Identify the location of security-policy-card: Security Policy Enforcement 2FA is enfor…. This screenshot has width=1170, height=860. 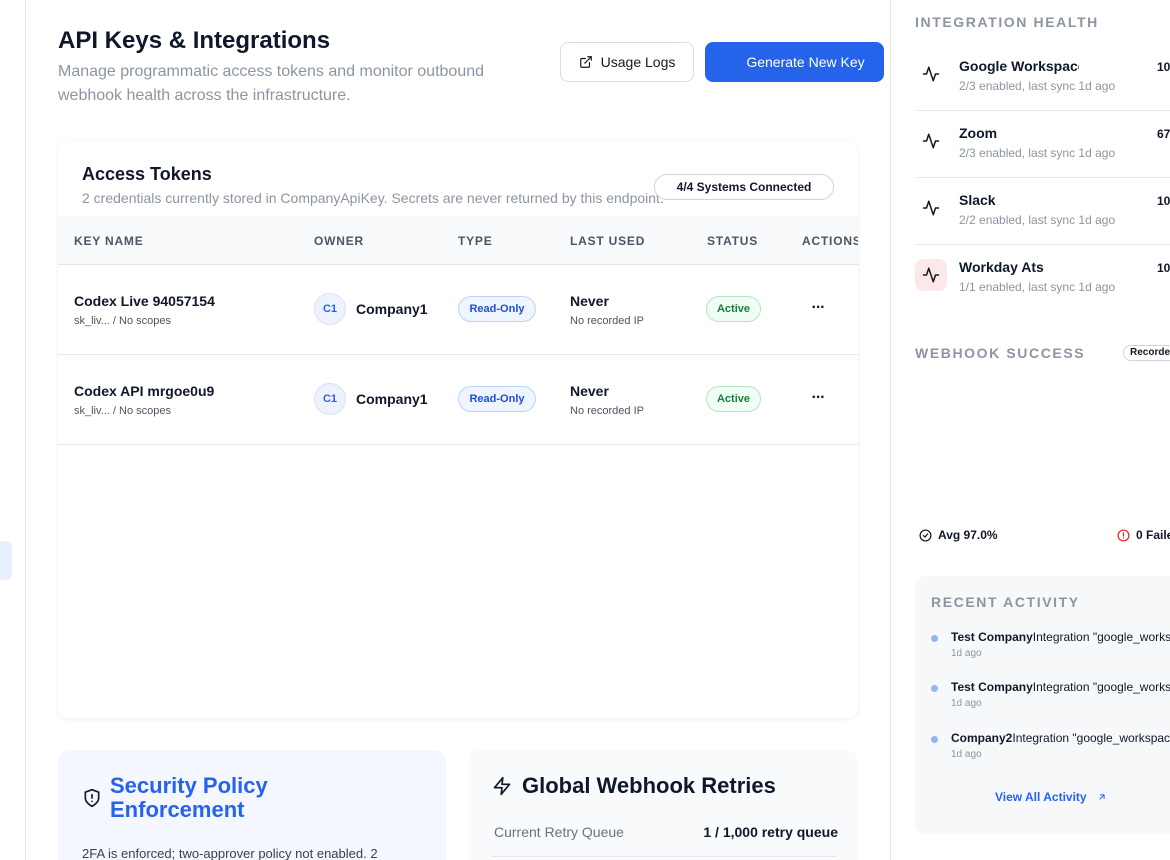
(252, 805).